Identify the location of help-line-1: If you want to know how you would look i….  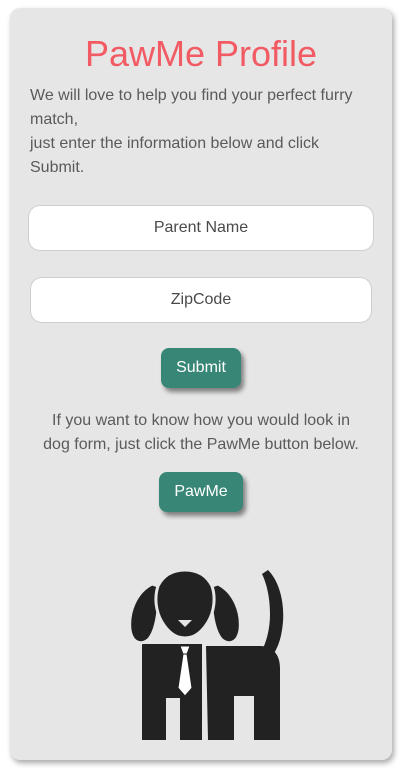
(201, 420).